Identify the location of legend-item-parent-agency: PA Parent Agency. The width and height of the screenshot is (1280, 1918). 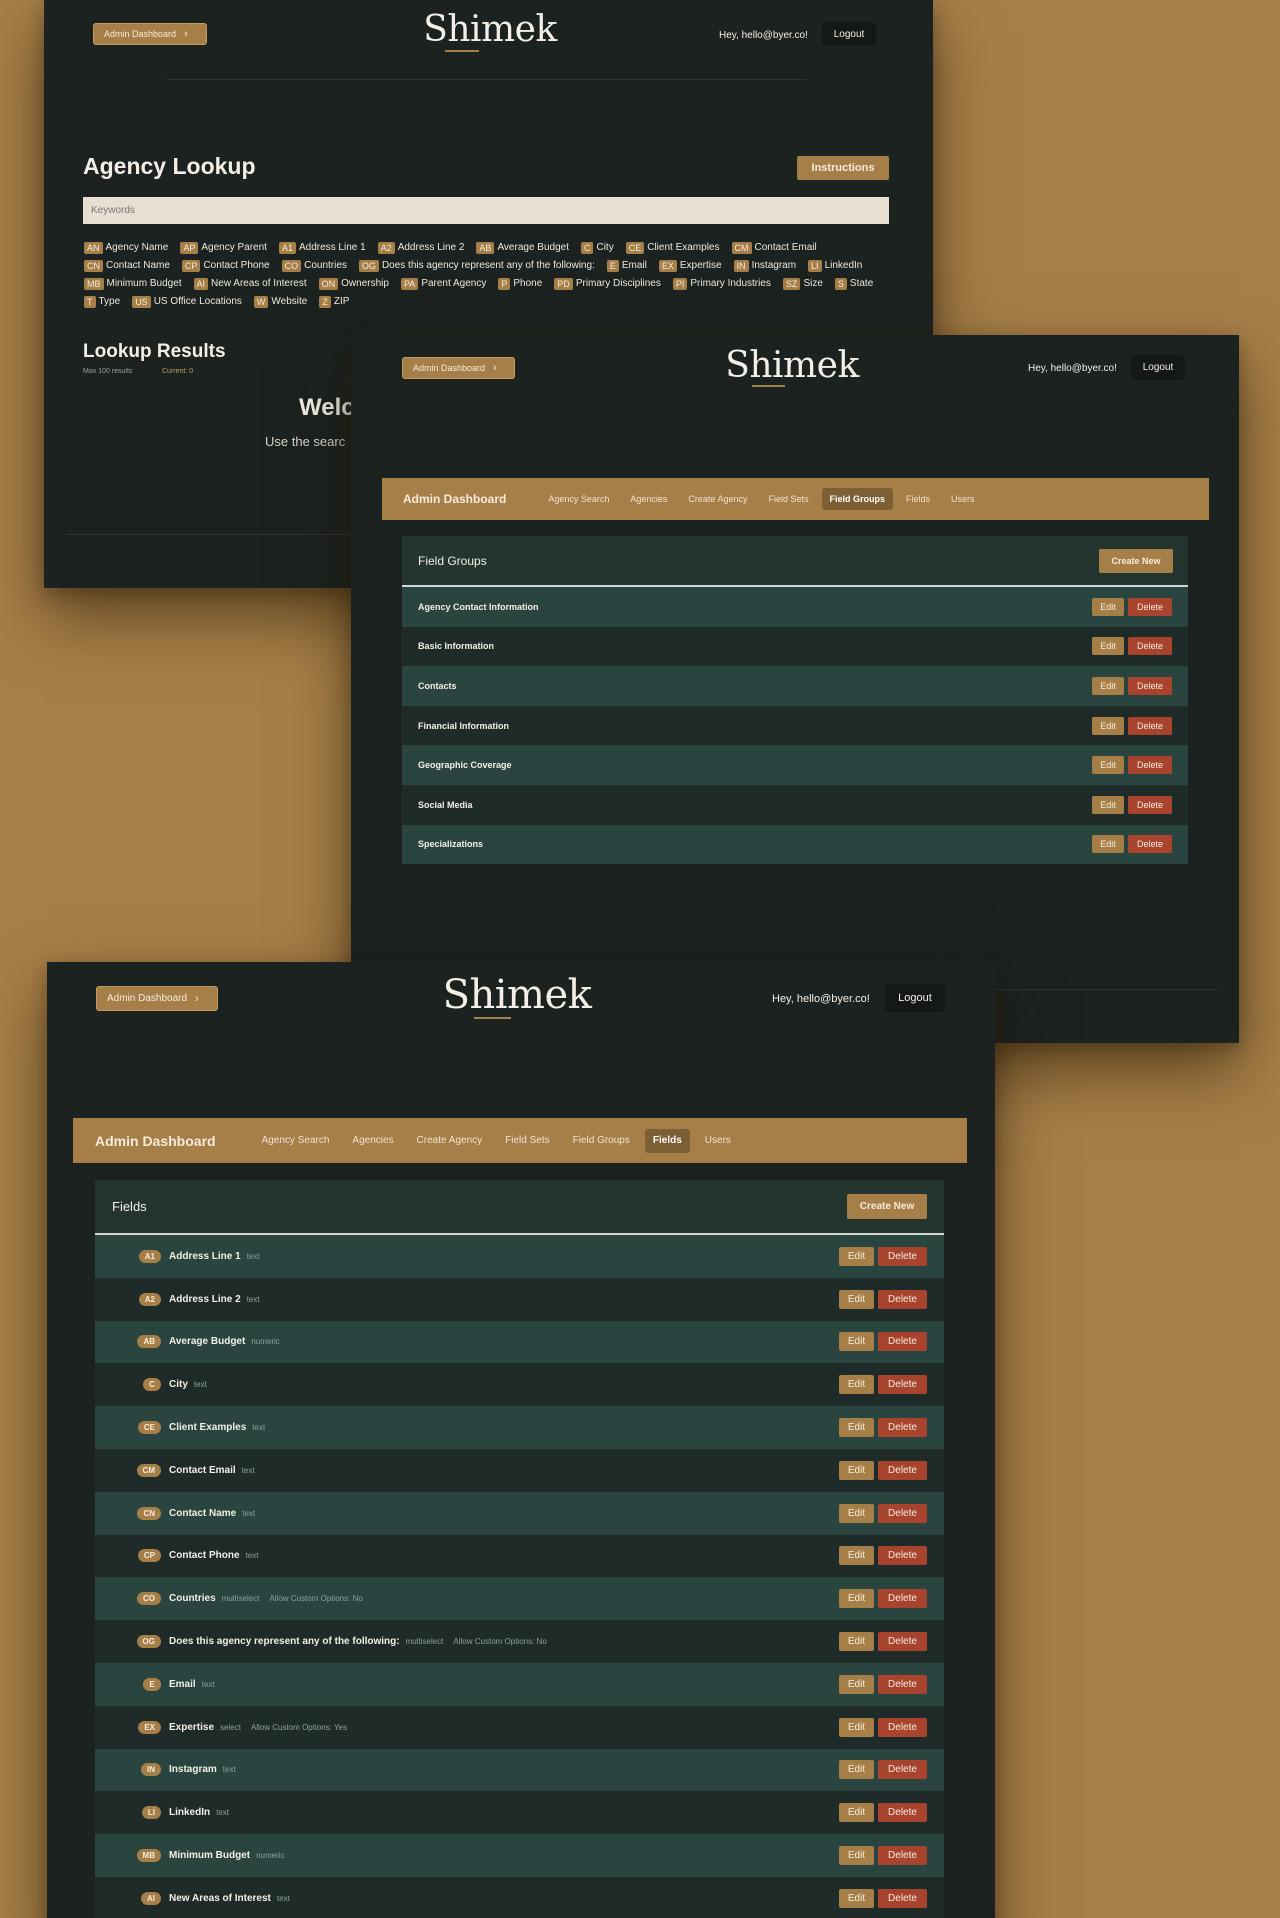
(443, 284).